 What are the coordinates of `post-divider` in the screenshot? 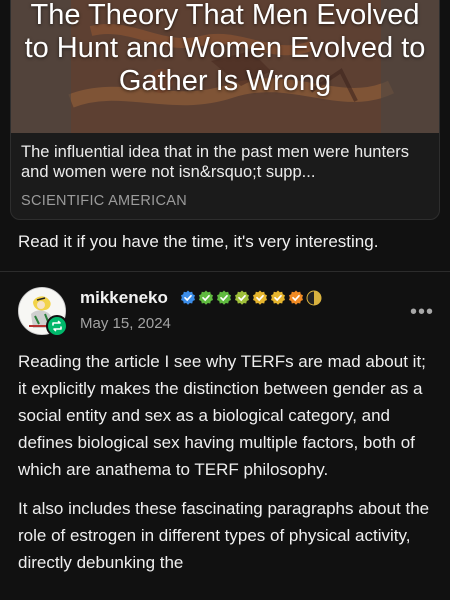 It's located at (225, 271).